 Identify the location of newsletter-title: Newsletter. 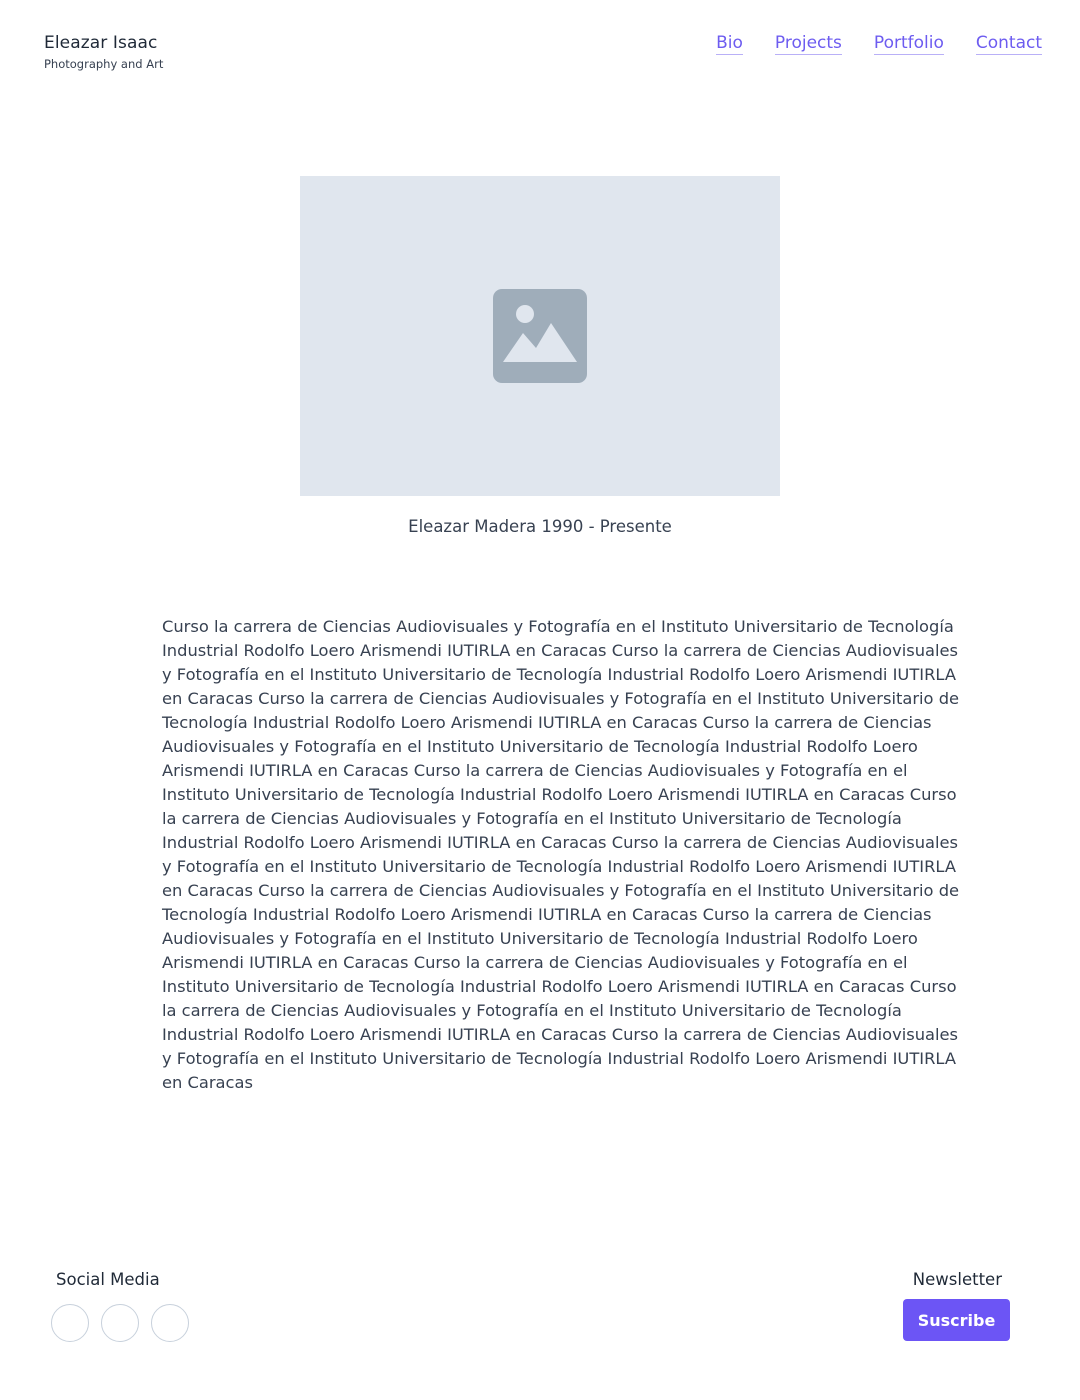
(957, 1279).